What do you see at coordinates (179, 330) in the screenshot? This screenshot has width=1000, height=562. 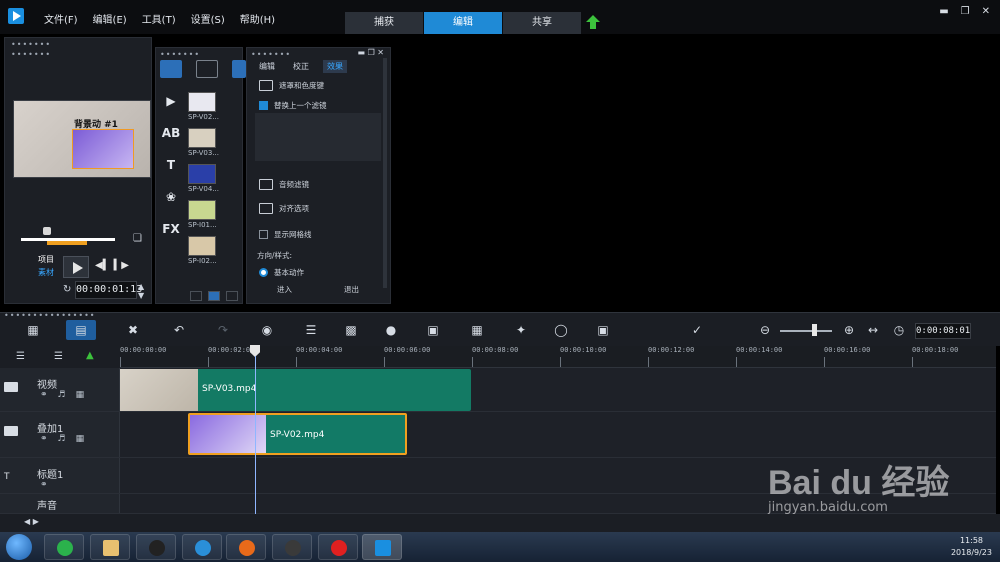 I see `undo-icon: ↶` at bounding box center [179, 330].